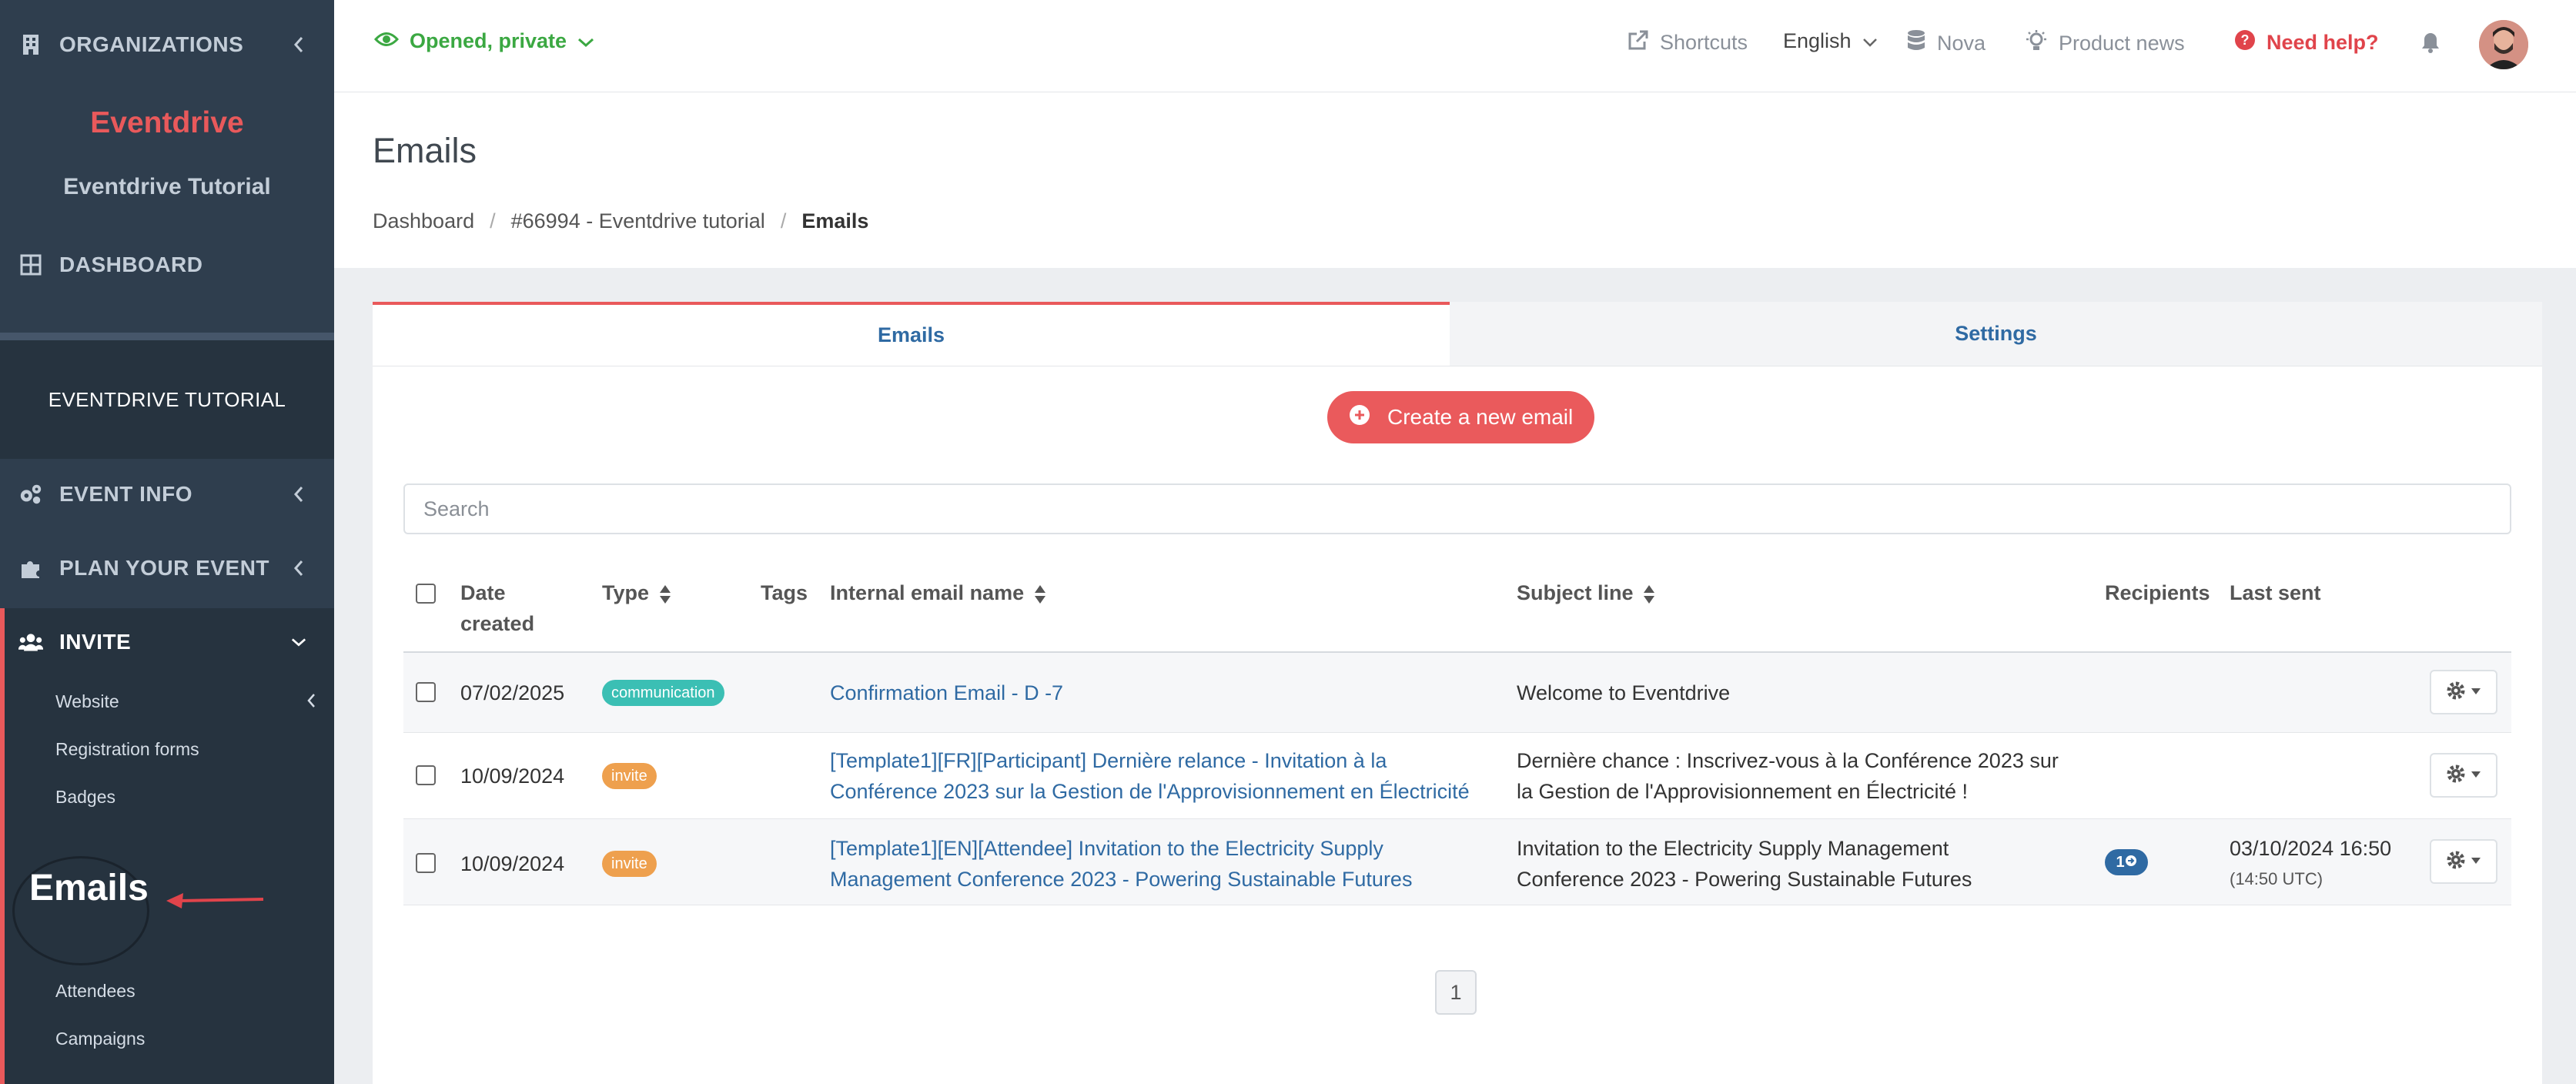  What do you see at coordinates (785, 592) in the screenshot?
I see `column-tags: Tags` at bounding box center [785, 592].